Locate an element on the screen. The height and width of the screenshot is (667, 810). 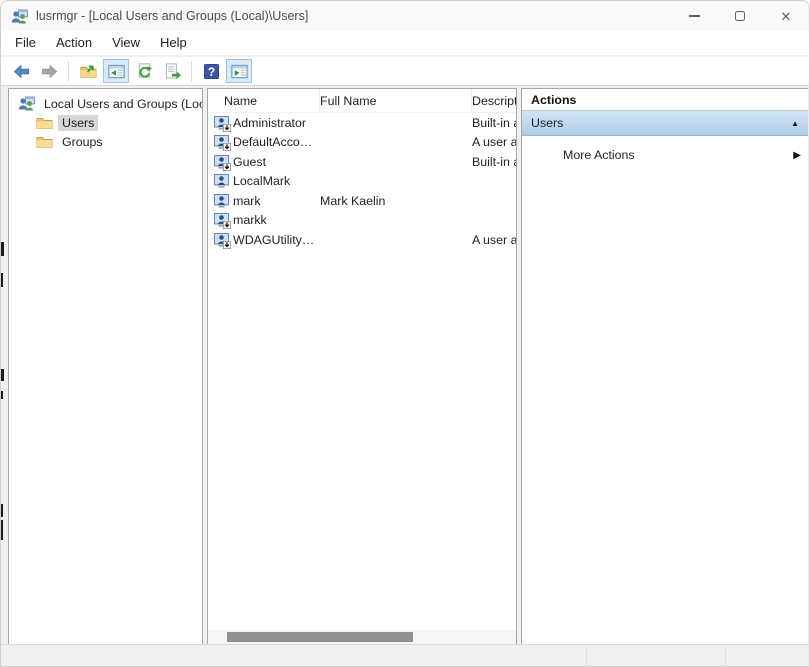
tree-children: Users Groups is located at coordinates (105, 132).